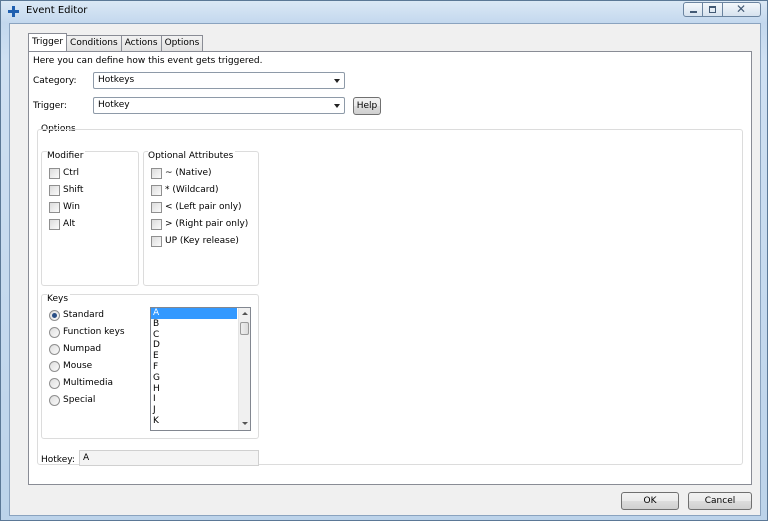  I want to click on checkbox-label: * (Wildcard), so click(192, 190).